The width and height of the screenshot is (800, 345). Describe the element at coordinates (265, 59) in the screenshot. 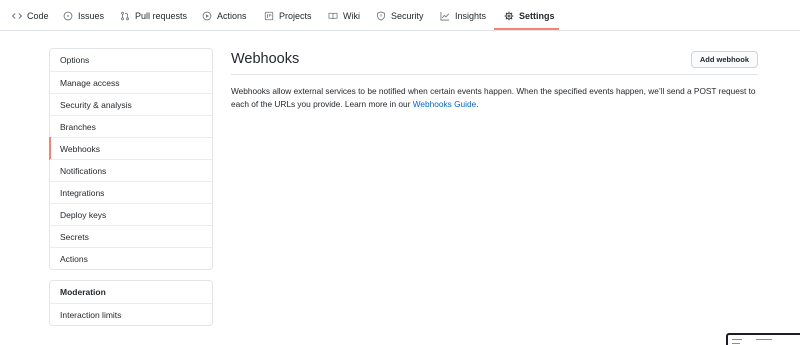

I see `page-title: Webhooks` at that location.